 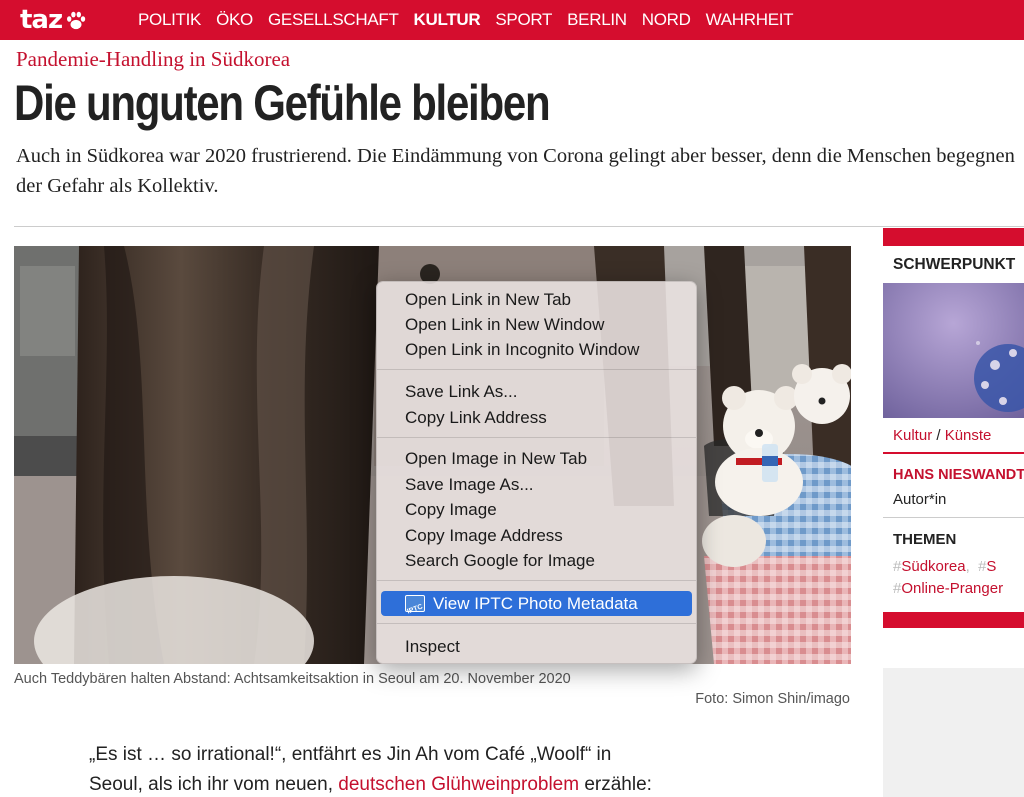 What do you see at coordinates (952, 588) in the screenshot?
I see `tag-online-pranger: Online-Pranger` at bounding box center [952, 588].